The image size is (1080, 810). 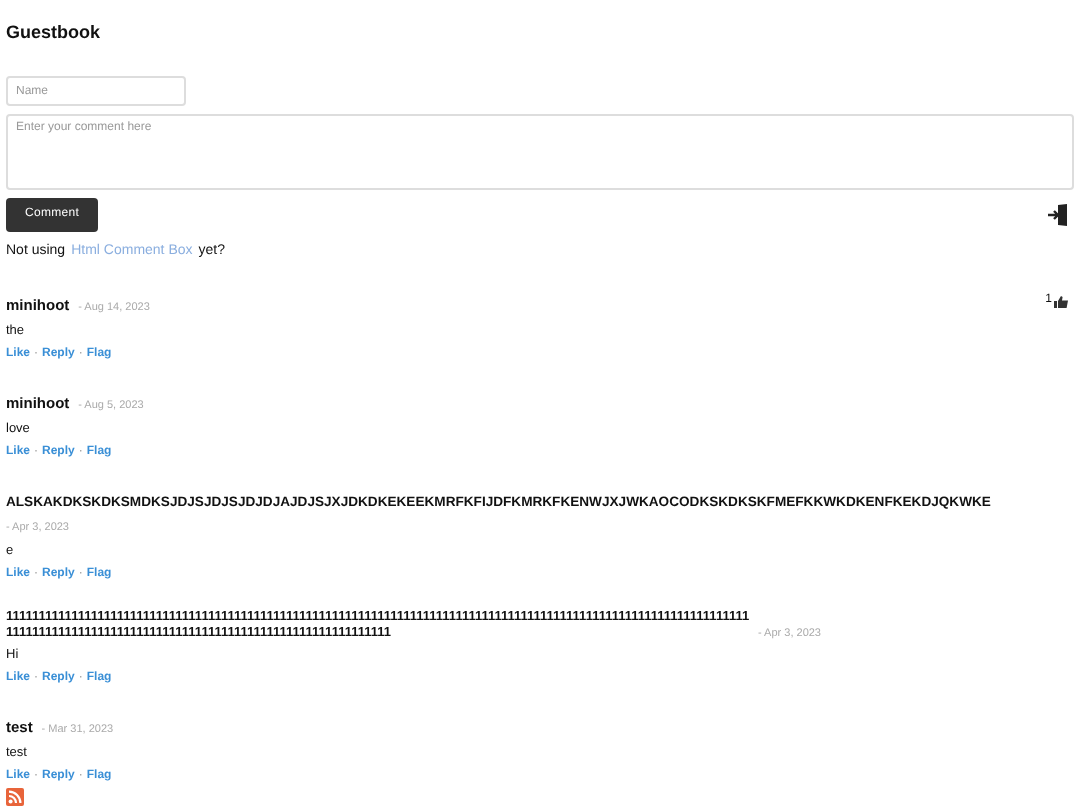 I want to click on guestbook-title: Guestbook, so click(x=54, y=32).